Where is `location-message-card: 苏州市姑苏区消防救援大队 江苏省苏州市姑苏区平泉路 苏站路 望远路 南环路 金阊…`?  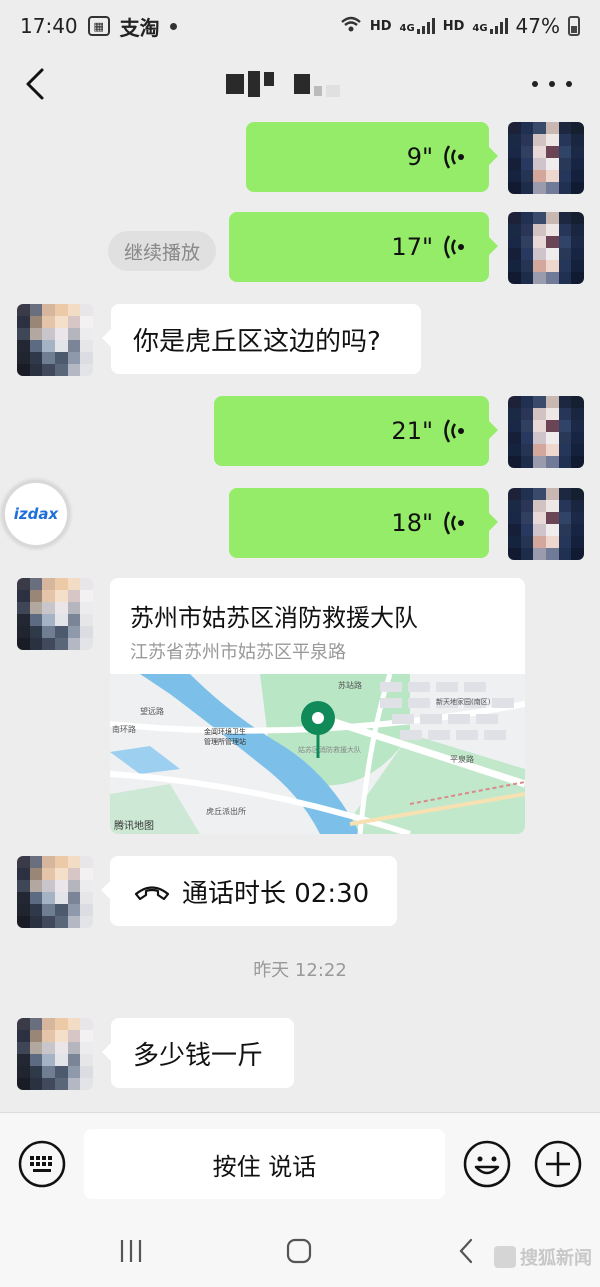
location-message-card: 苏州市姑苏区消防救援大队 江苏省苏州市姑苏区平泉路 苏站路 望远路 南环路 金阊… is located at coordinates (317, 706).